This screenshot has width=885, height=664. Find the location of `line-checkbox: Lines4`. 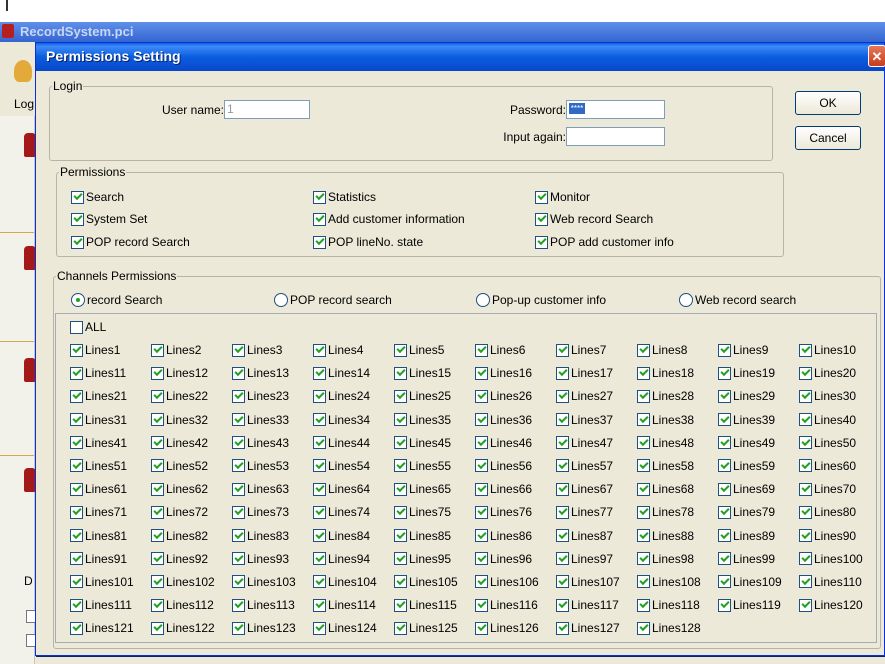

line-checkbox: Lines4 is located at coordinates (353, 350).